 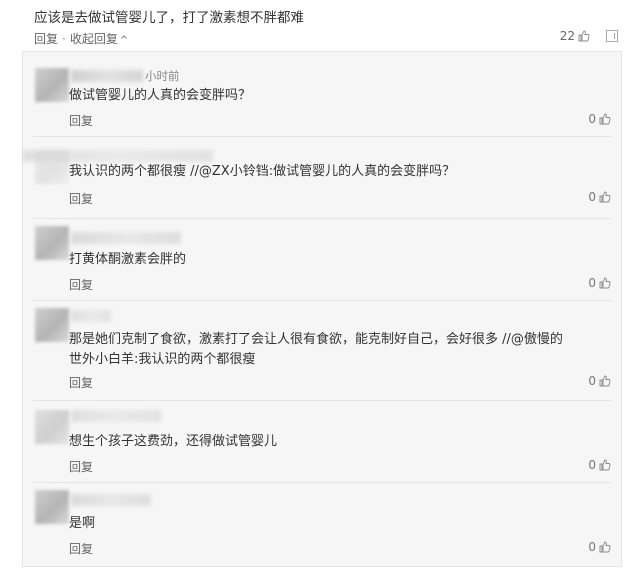 I want to click on chevron-up-icon: ^, so click(x=124, y=40).